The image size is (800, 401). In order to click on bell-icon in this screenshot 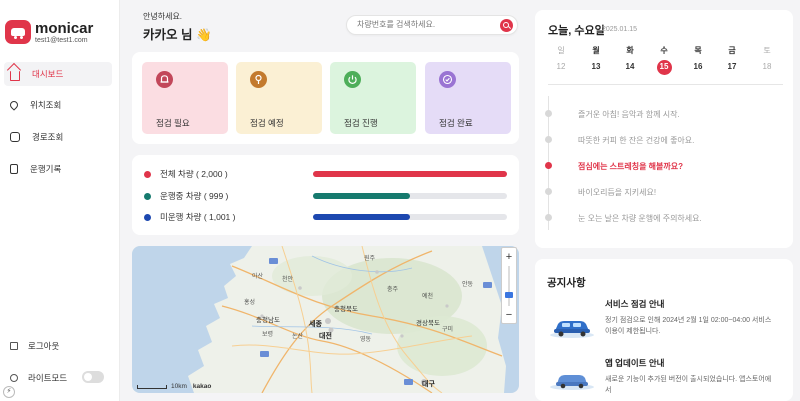, I will do `click(164, 79)`.